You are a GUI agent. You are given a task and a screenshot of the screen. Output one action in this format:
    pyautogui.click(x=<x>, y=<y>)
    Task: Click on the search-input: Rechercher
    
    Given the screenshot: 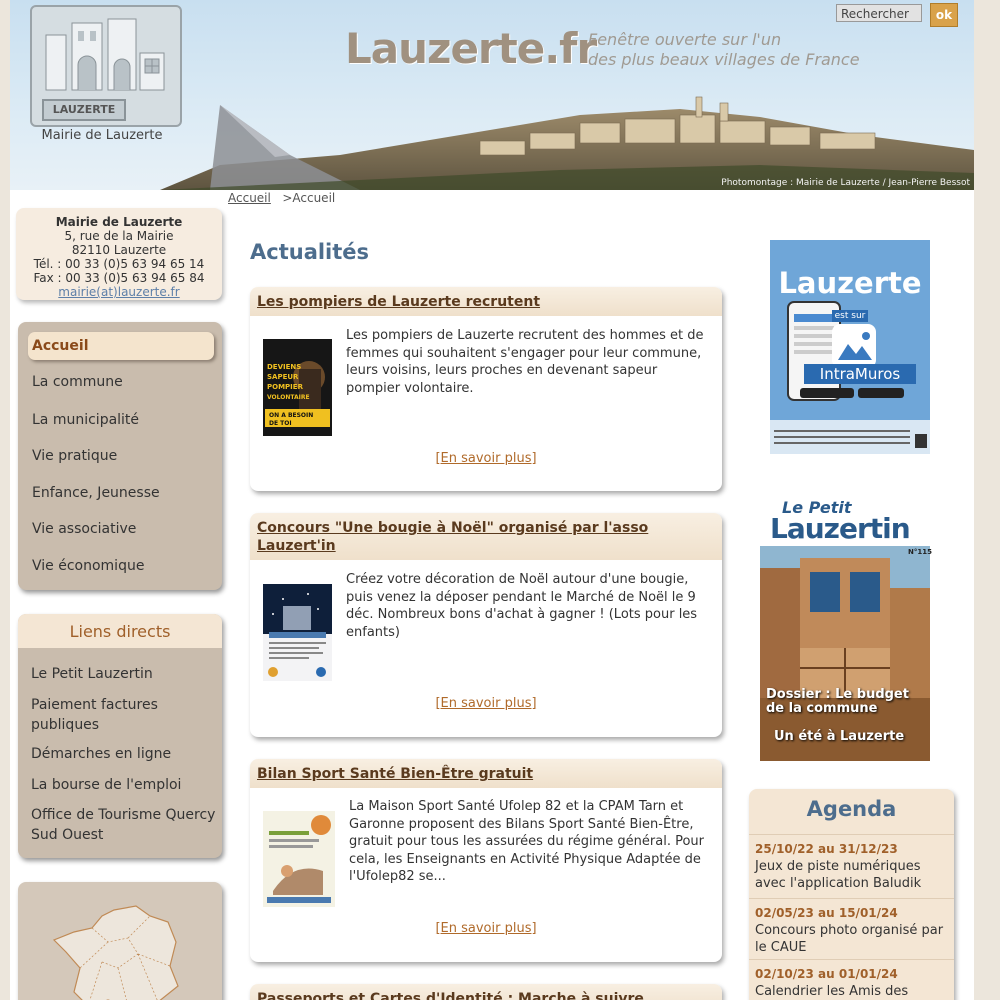 What is the action you would take?
    pyautogui.click(x=879, y=13)
    